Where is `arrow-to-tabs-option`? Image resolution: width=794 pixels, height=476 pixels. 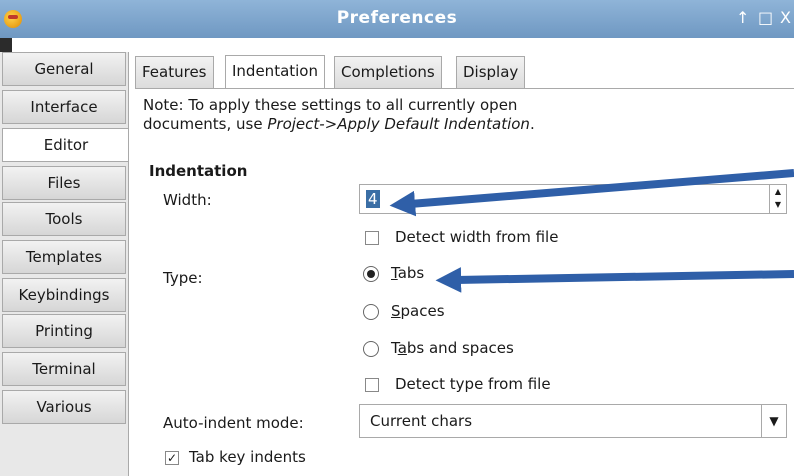 arrow-to-tabs-option is located at coordinates (614, 280).